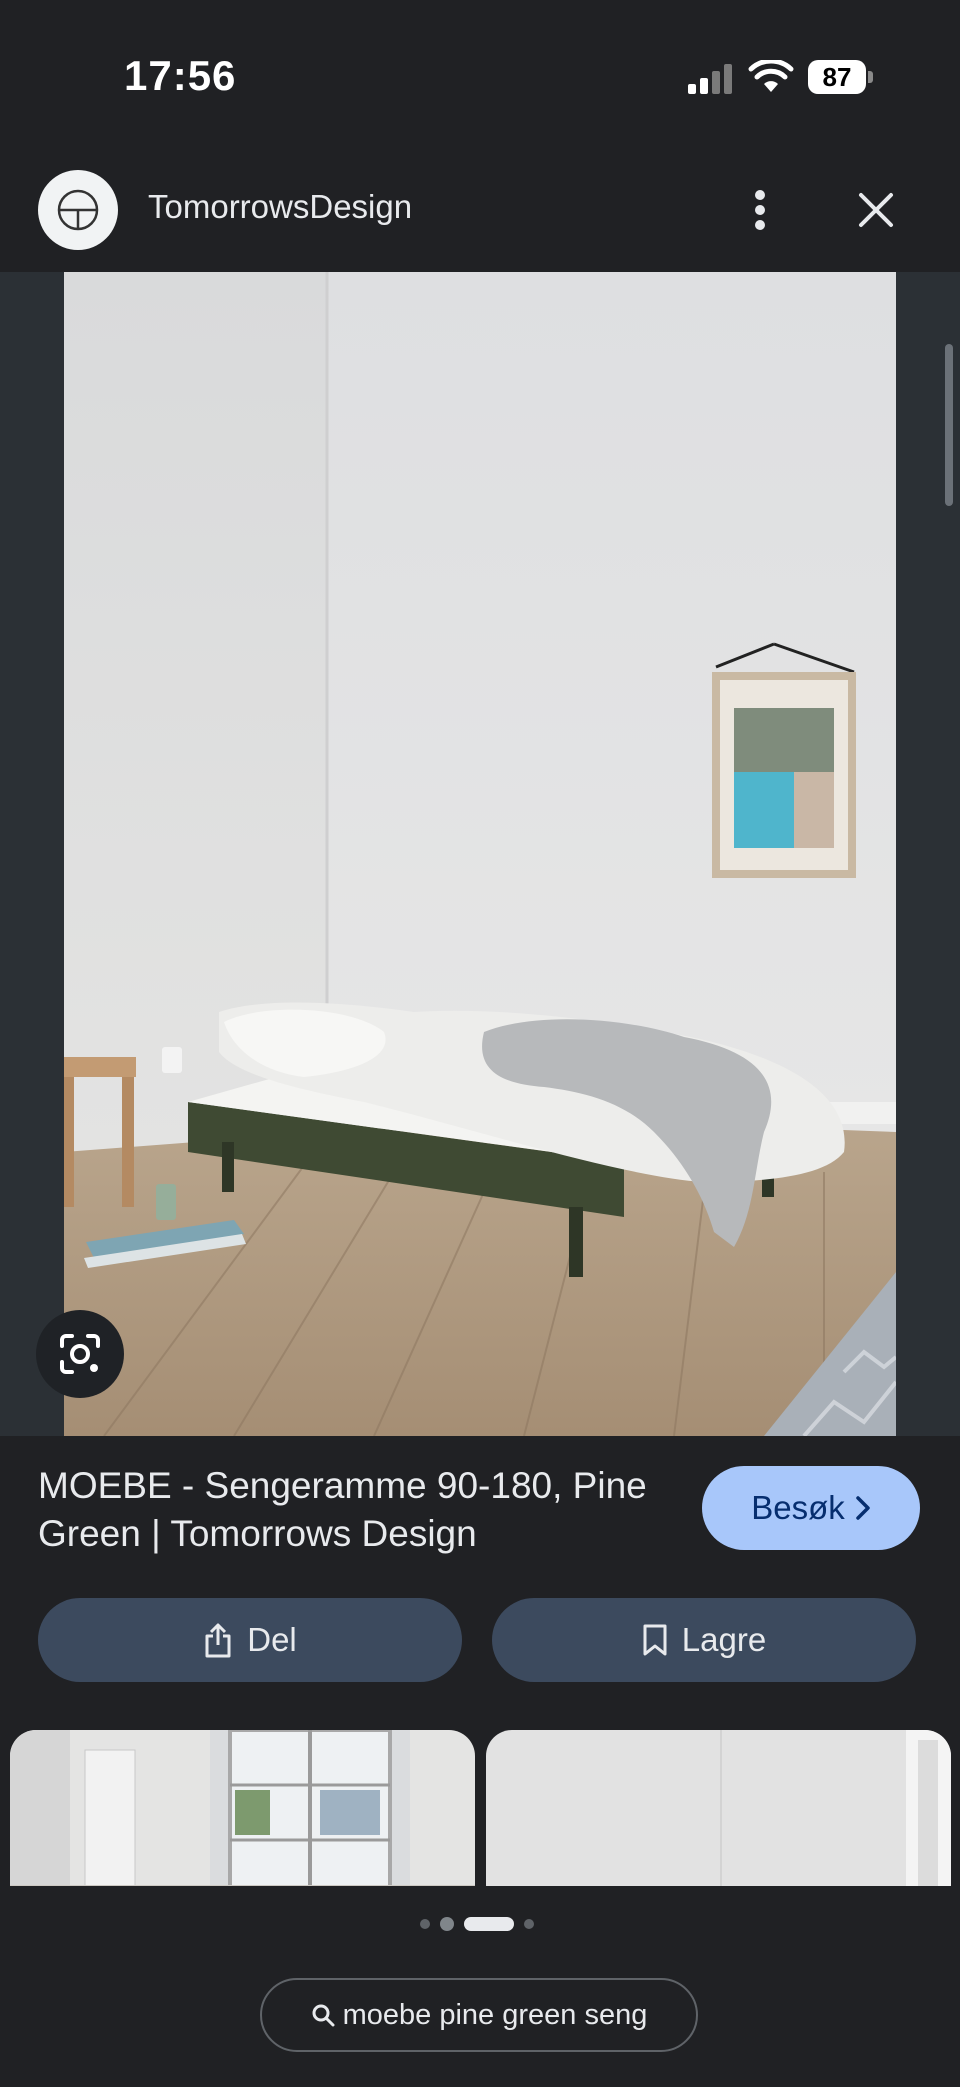 This screenshot has height=2087, width=960. I want to click on search-chip: moebe pine green seng, so click(479, 2015).